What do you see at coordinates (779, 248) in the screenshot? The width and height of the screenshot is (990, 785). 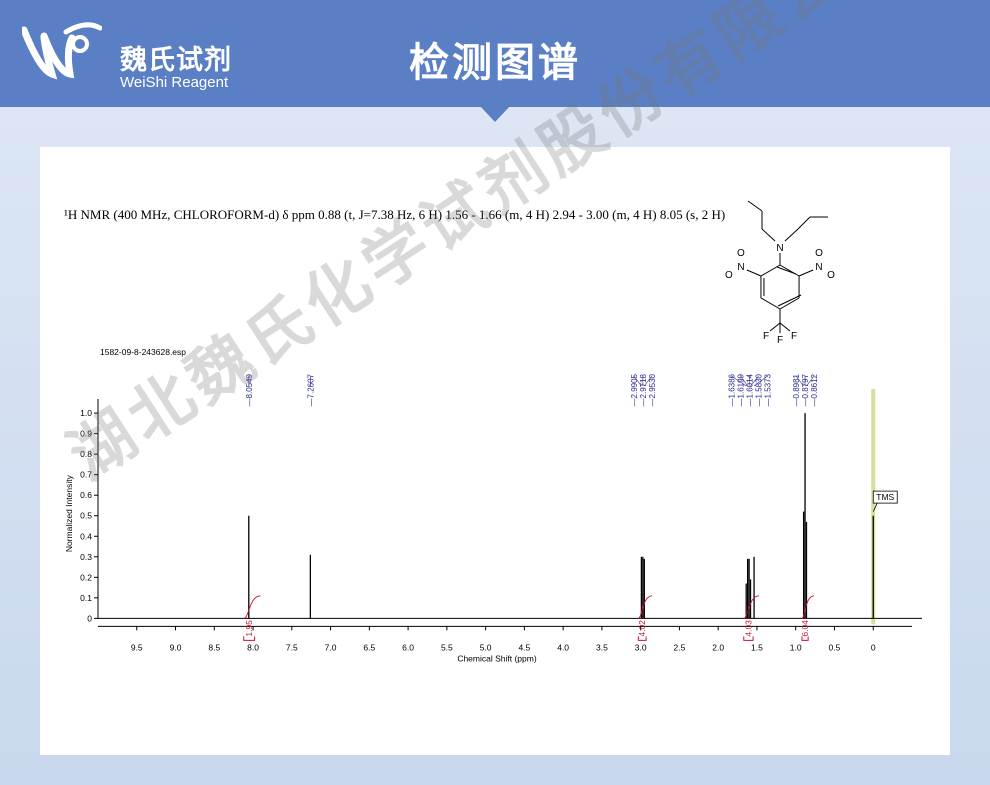 I see `structure-atom-n: N` at bounding box center [779, 248].